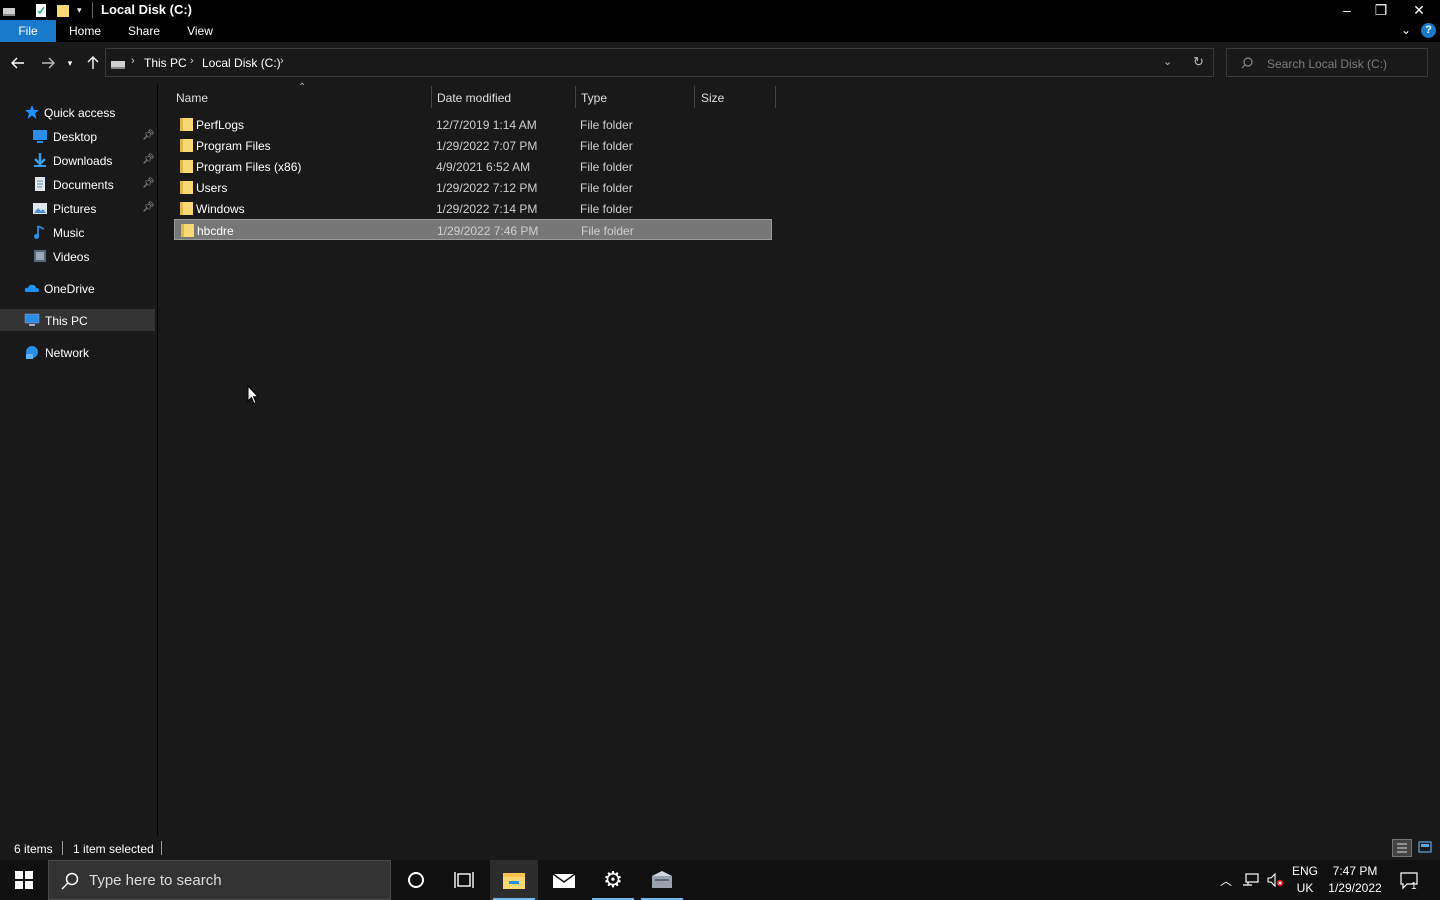 This screenshot has width=1440, height=900. I want to click on sidebar-item-onedrive: OneDrive, so click(77, 288).